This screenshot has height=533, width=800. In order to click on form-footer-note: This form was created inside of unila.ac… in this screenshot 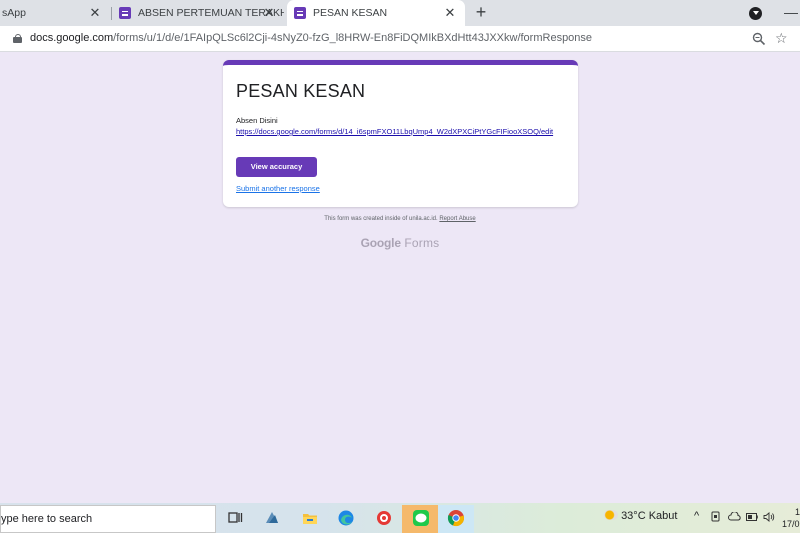, I will do `click(400, 219)`.